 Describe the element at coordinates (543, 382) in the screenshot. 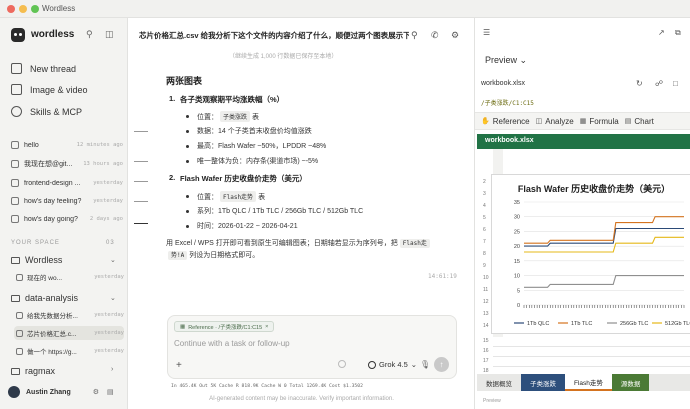

I see `sheet-tab-subcategory: 子类涨跌` at that location.